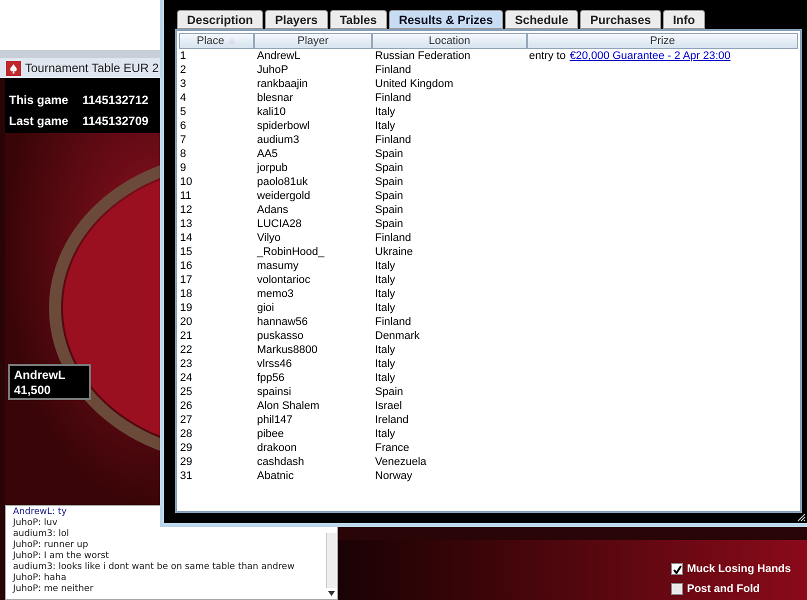 The width and height of the screenshot is (807, 600). What do you see at coordinates (186, 308) in the screenshot?
I see `table-cell: 19` at bounding box center [186, 308].